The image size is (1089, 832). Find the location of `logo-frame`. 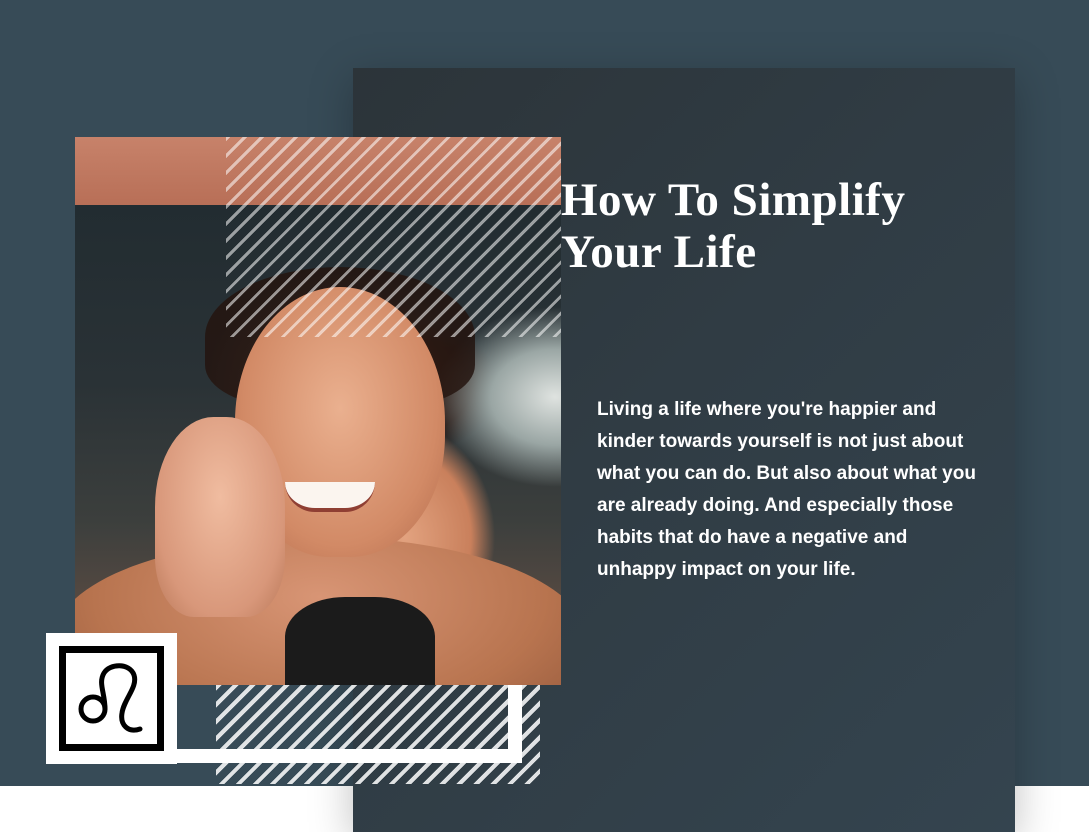

logo-frame is located at coordinates (111, 698).